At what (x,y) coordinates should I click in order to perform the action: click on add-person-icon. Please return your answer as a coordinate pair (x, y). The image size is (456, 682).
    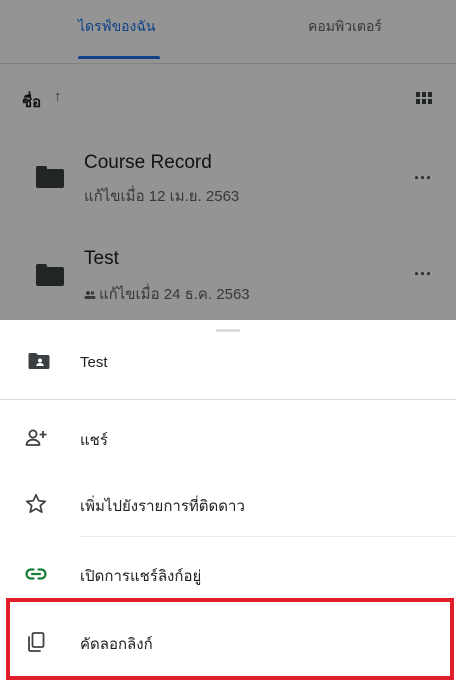
    Looking at the image, I should click on (36, 437).